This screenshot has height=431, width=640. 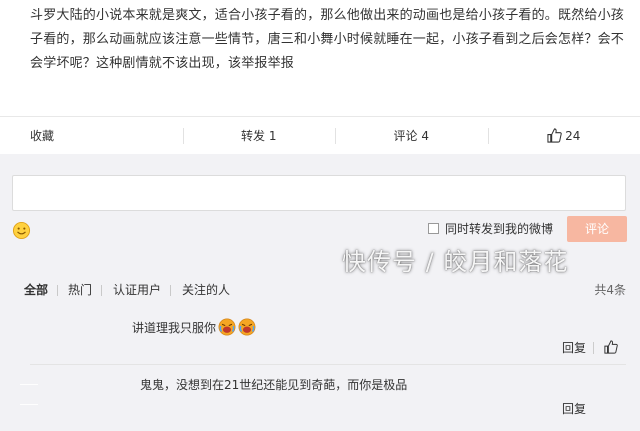 What do you see at coordinates (259, 136) in the screenshot?
I see `repost-button: 转发 1` at bounding box center [259, 136].